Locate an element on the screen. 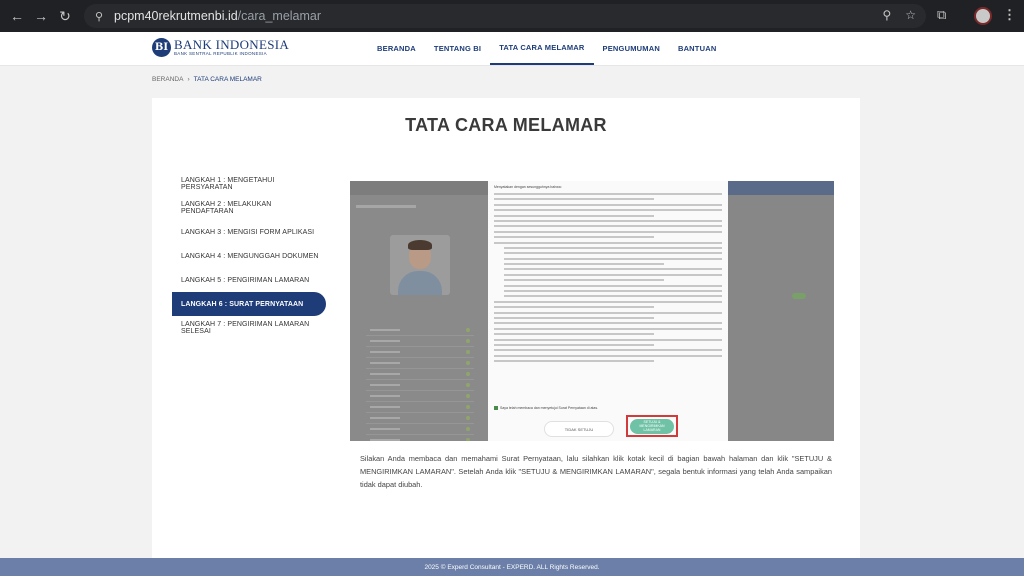 The width and height of the screenshot is (1024, 576). url-domain: pcpm40rekrutmenbi.id is located at coordinates (176, 16).